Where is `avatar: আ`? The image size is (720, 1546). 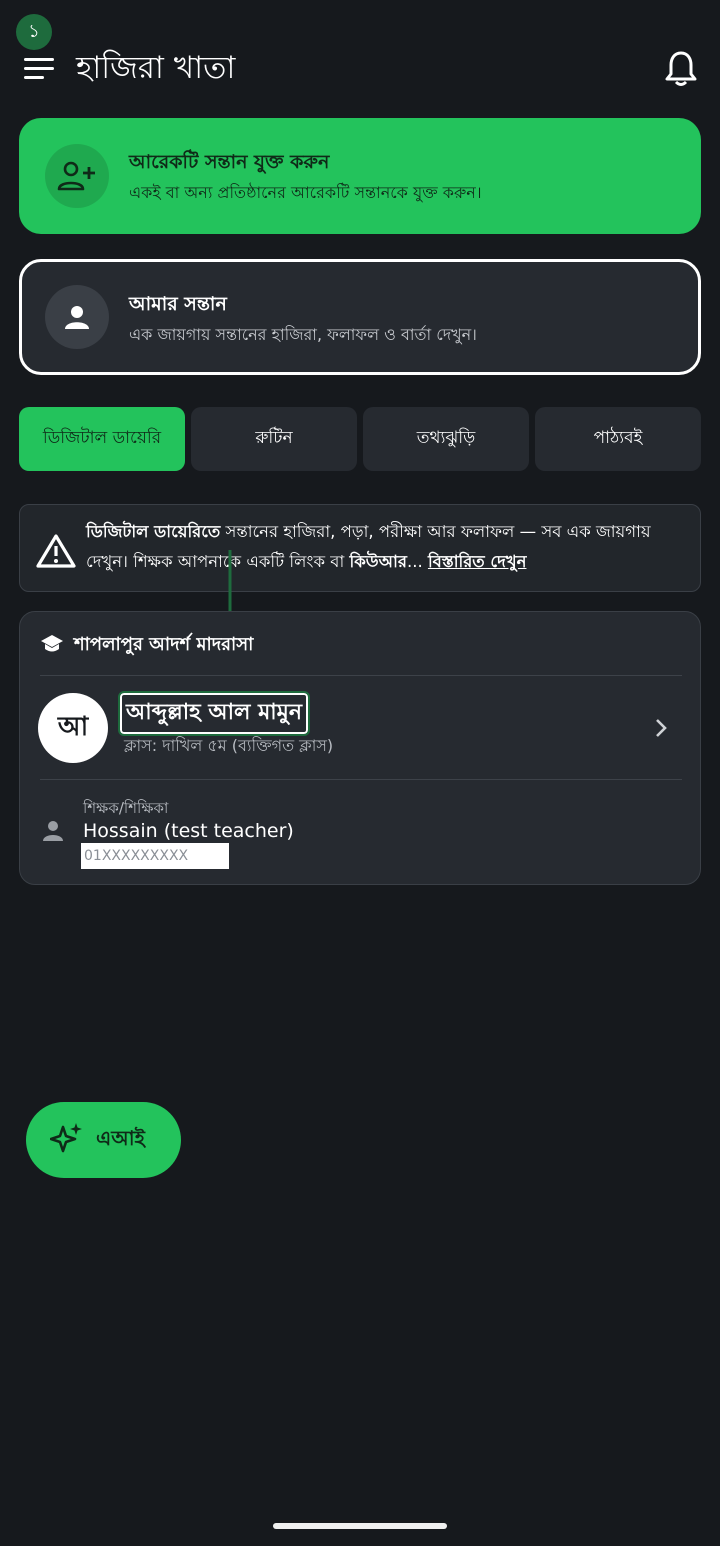 avatar: আ is located at coordinates (73, 728).